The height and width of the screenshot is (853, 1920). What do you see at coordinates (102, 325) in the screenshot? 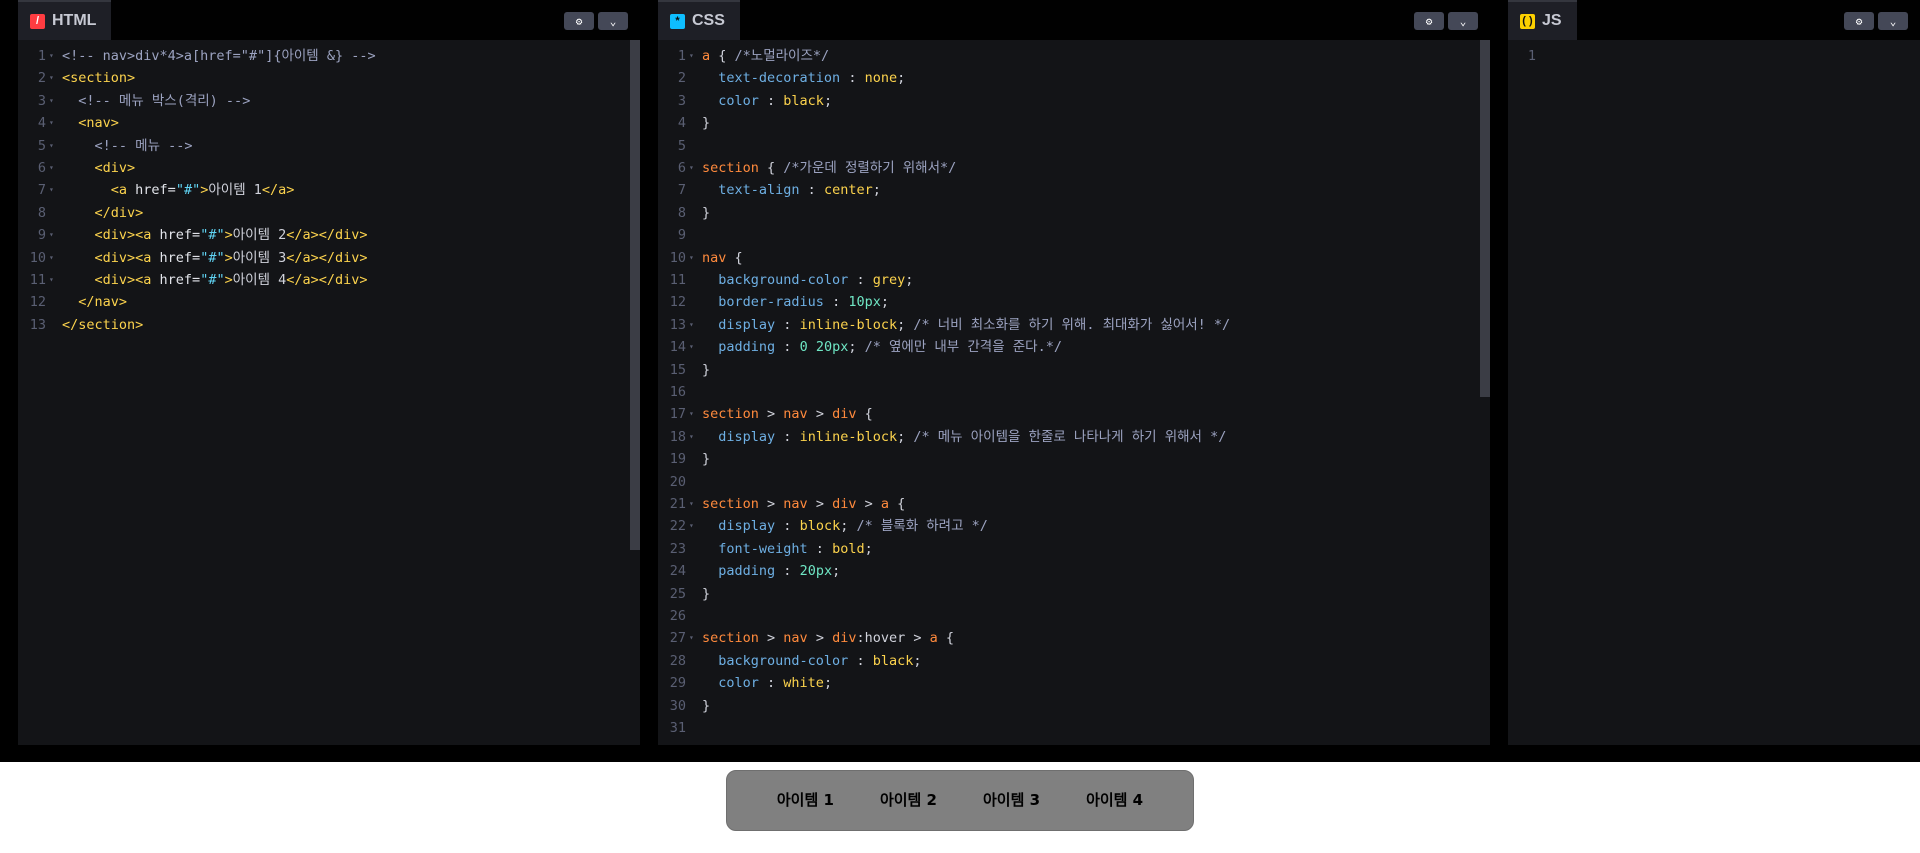
I see `code-text: </section>` at bounding box center [102, 325].